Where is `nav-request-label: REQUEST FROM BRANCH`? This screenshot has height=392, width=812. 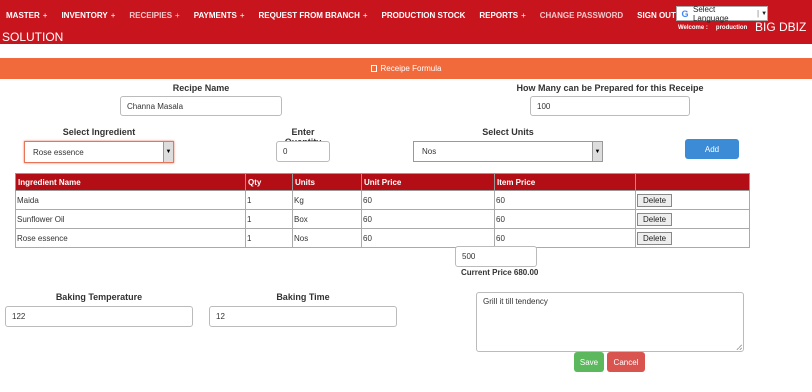 nav-request-label: REQUEST FROM BRANCH is located at coordinates (309, 15).